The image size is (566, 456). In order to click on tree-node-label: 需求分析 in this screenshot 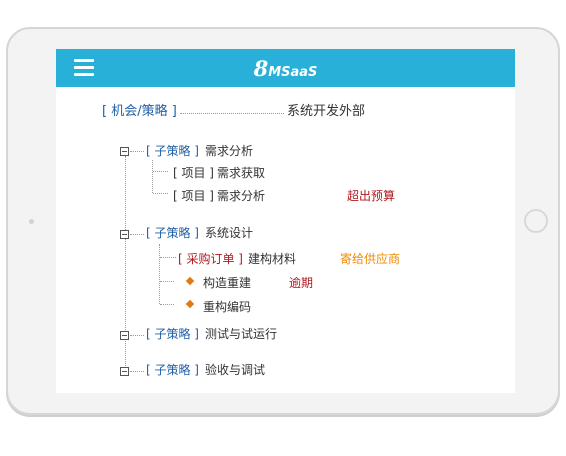, I will do `click(229, 151)`.